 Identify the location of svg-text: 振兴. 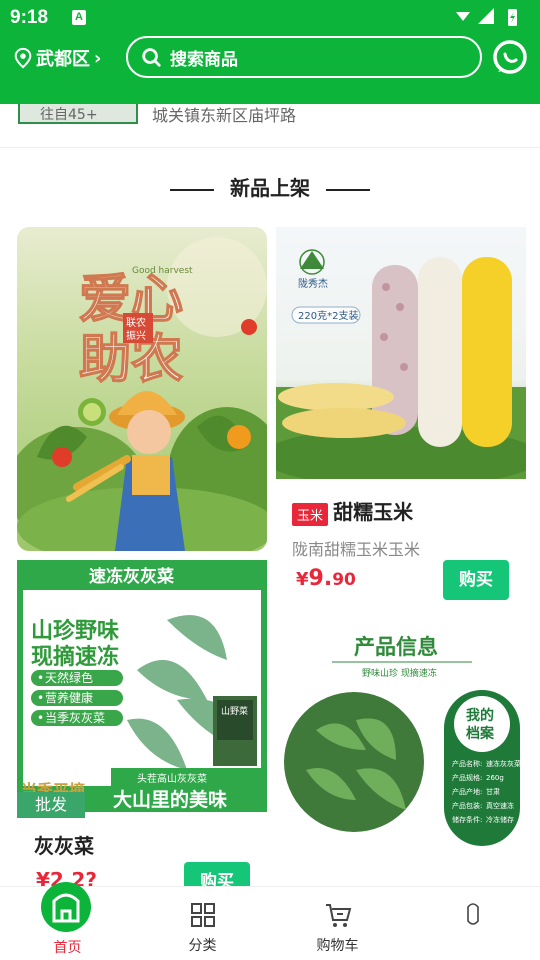
(136, 335).